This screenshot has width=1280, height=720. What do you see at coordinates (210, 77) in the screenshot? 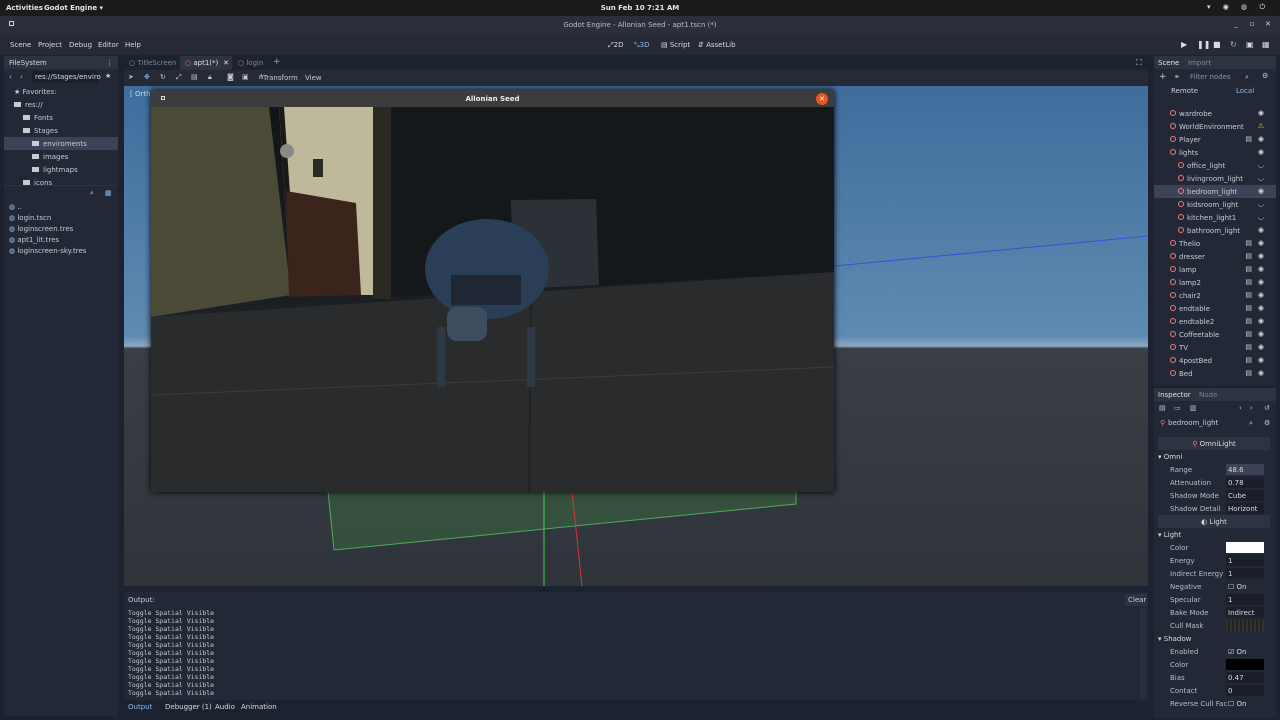
I see `lock-icon: 🔒︎` at bounding box center [210, 77].